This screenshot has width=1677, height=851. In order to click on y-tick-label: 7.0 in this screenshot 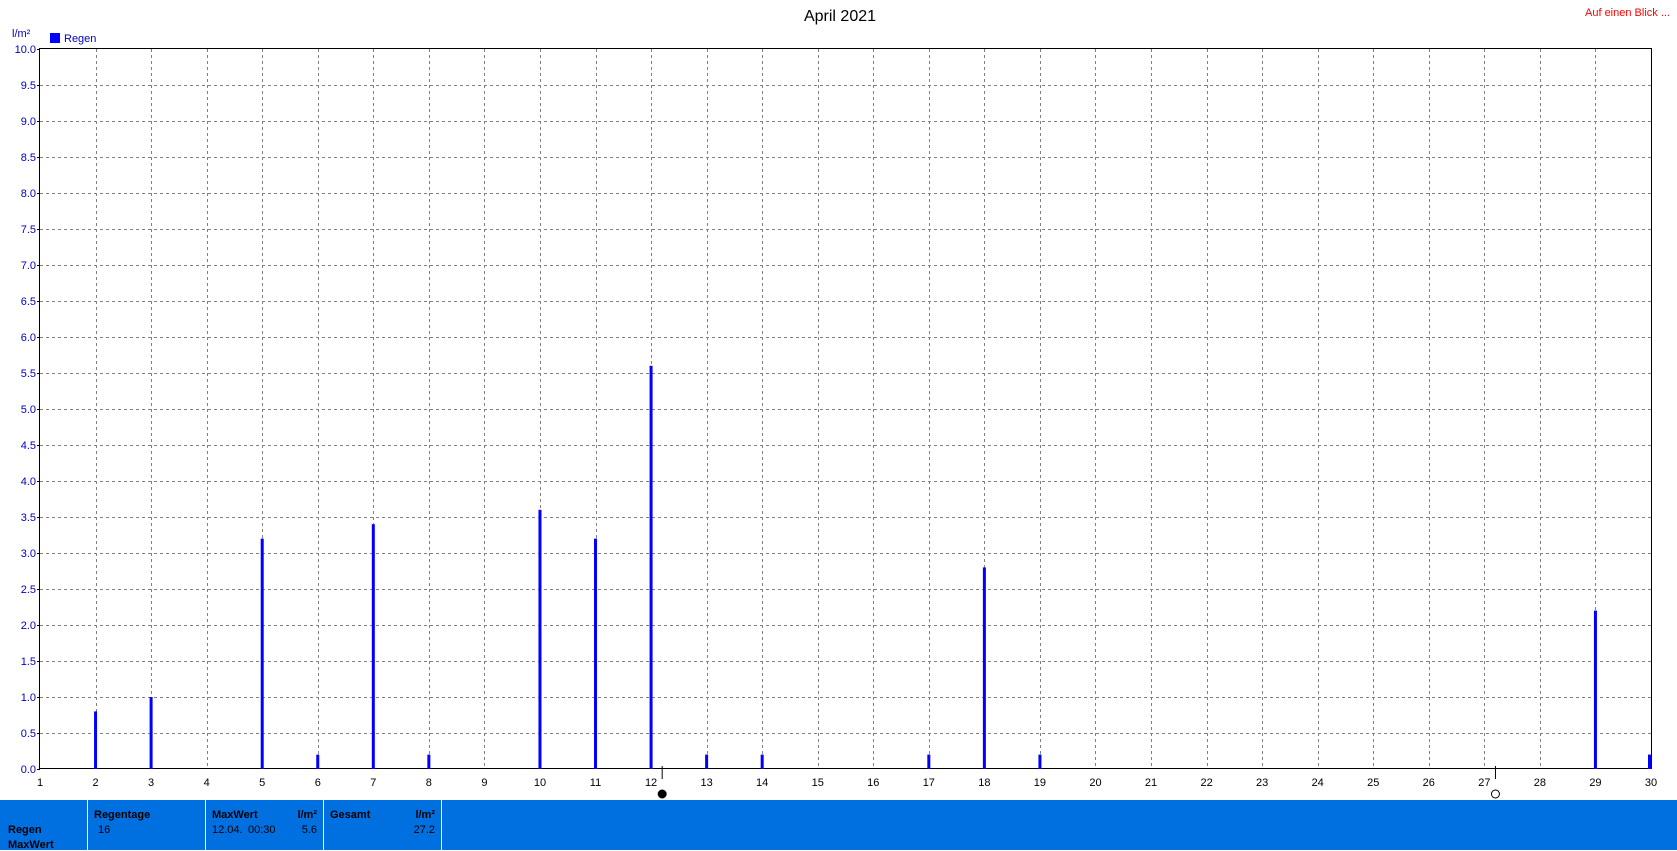, I will do `click(28, 266)`.